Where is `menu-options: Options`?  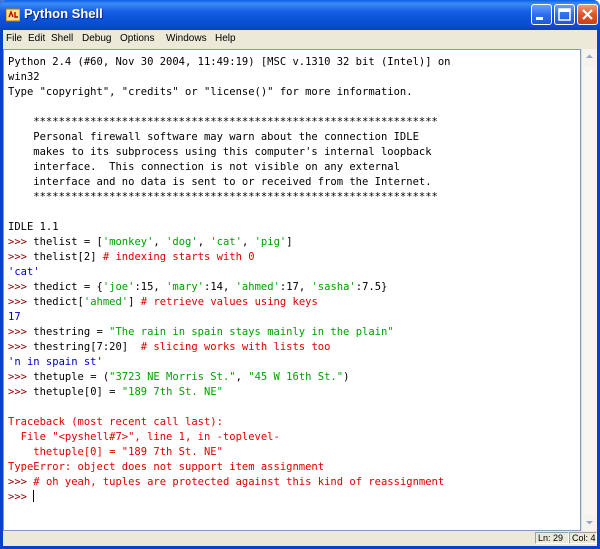 menu-options: Options is located at coordinates (137, 38).